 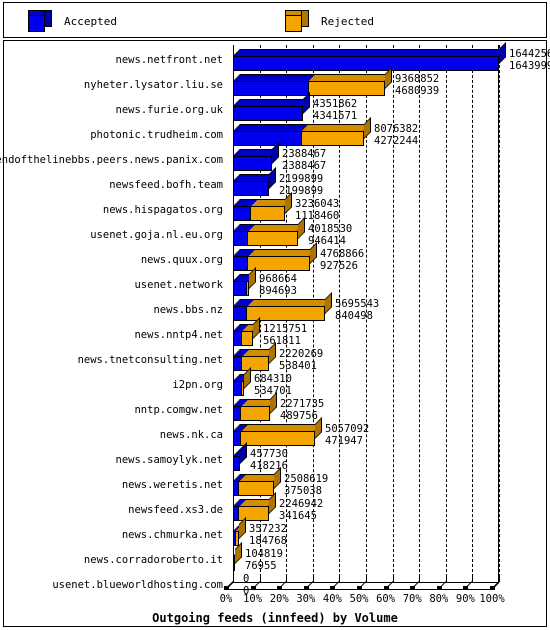 I want to click on value-total: 357232, so click(x=268, y=529).